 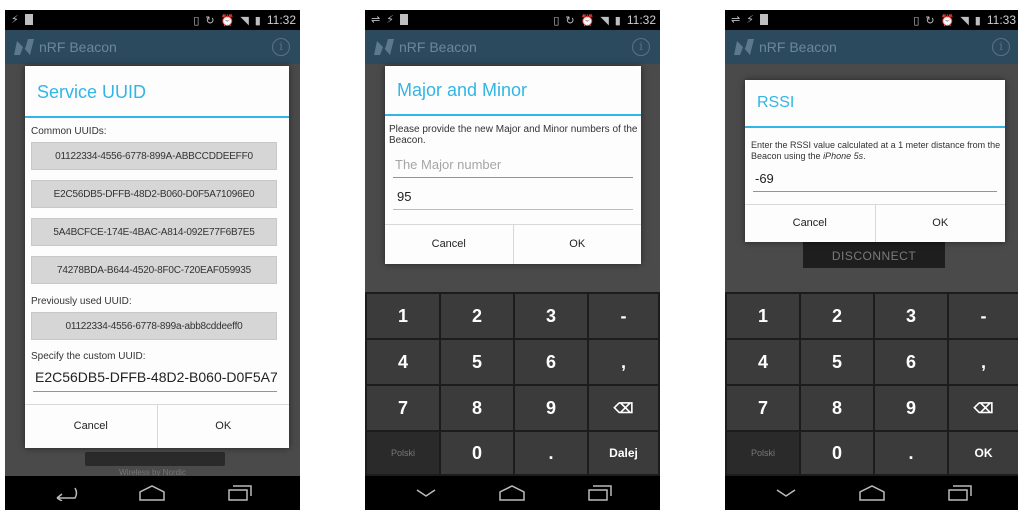 What do you see at coordinates (88, 356) in the screenshot?
I see `custom-uuid-label: Specify the custom UUID:` at bounding box center [88, 356].